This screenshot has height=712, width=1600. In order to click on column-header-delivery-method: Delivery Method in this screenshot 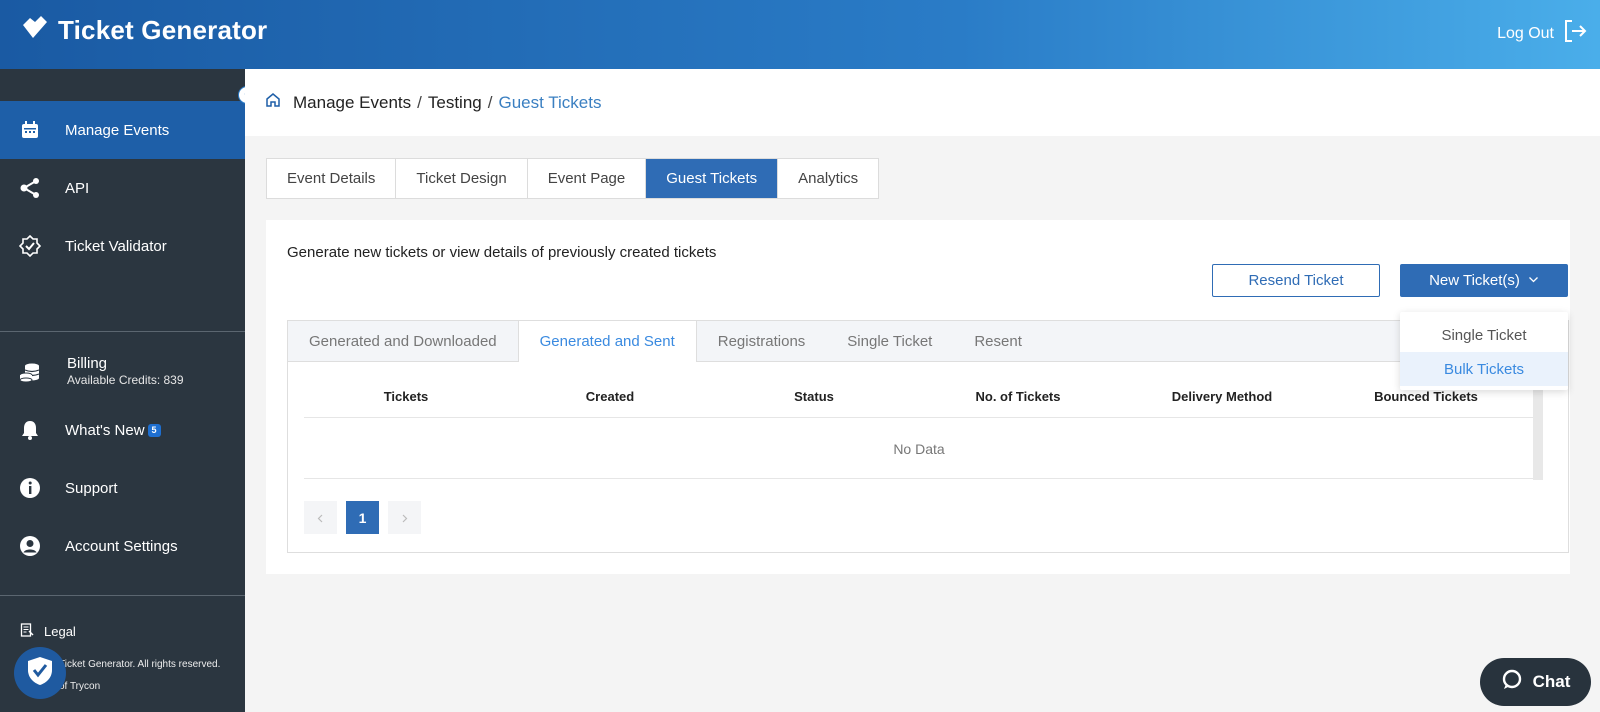, I will do `click(1222, 396)`.